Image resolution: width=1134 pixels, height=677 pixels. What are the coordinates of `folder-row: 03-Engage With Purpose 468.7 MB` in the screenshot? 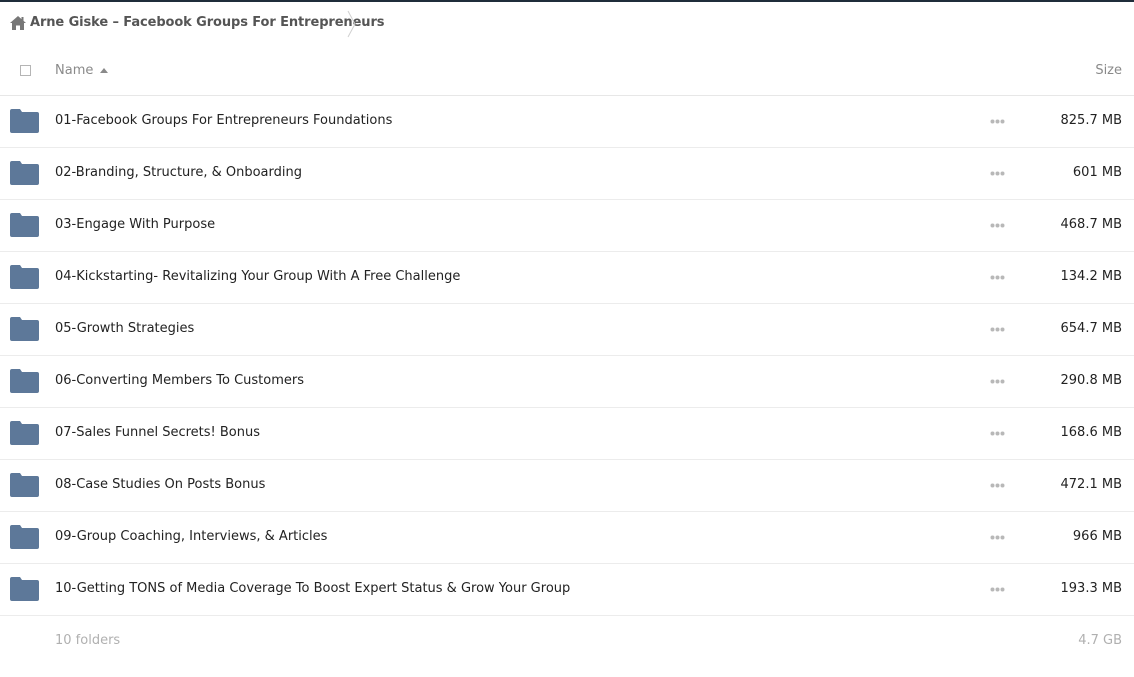 It's located at (567, 226).